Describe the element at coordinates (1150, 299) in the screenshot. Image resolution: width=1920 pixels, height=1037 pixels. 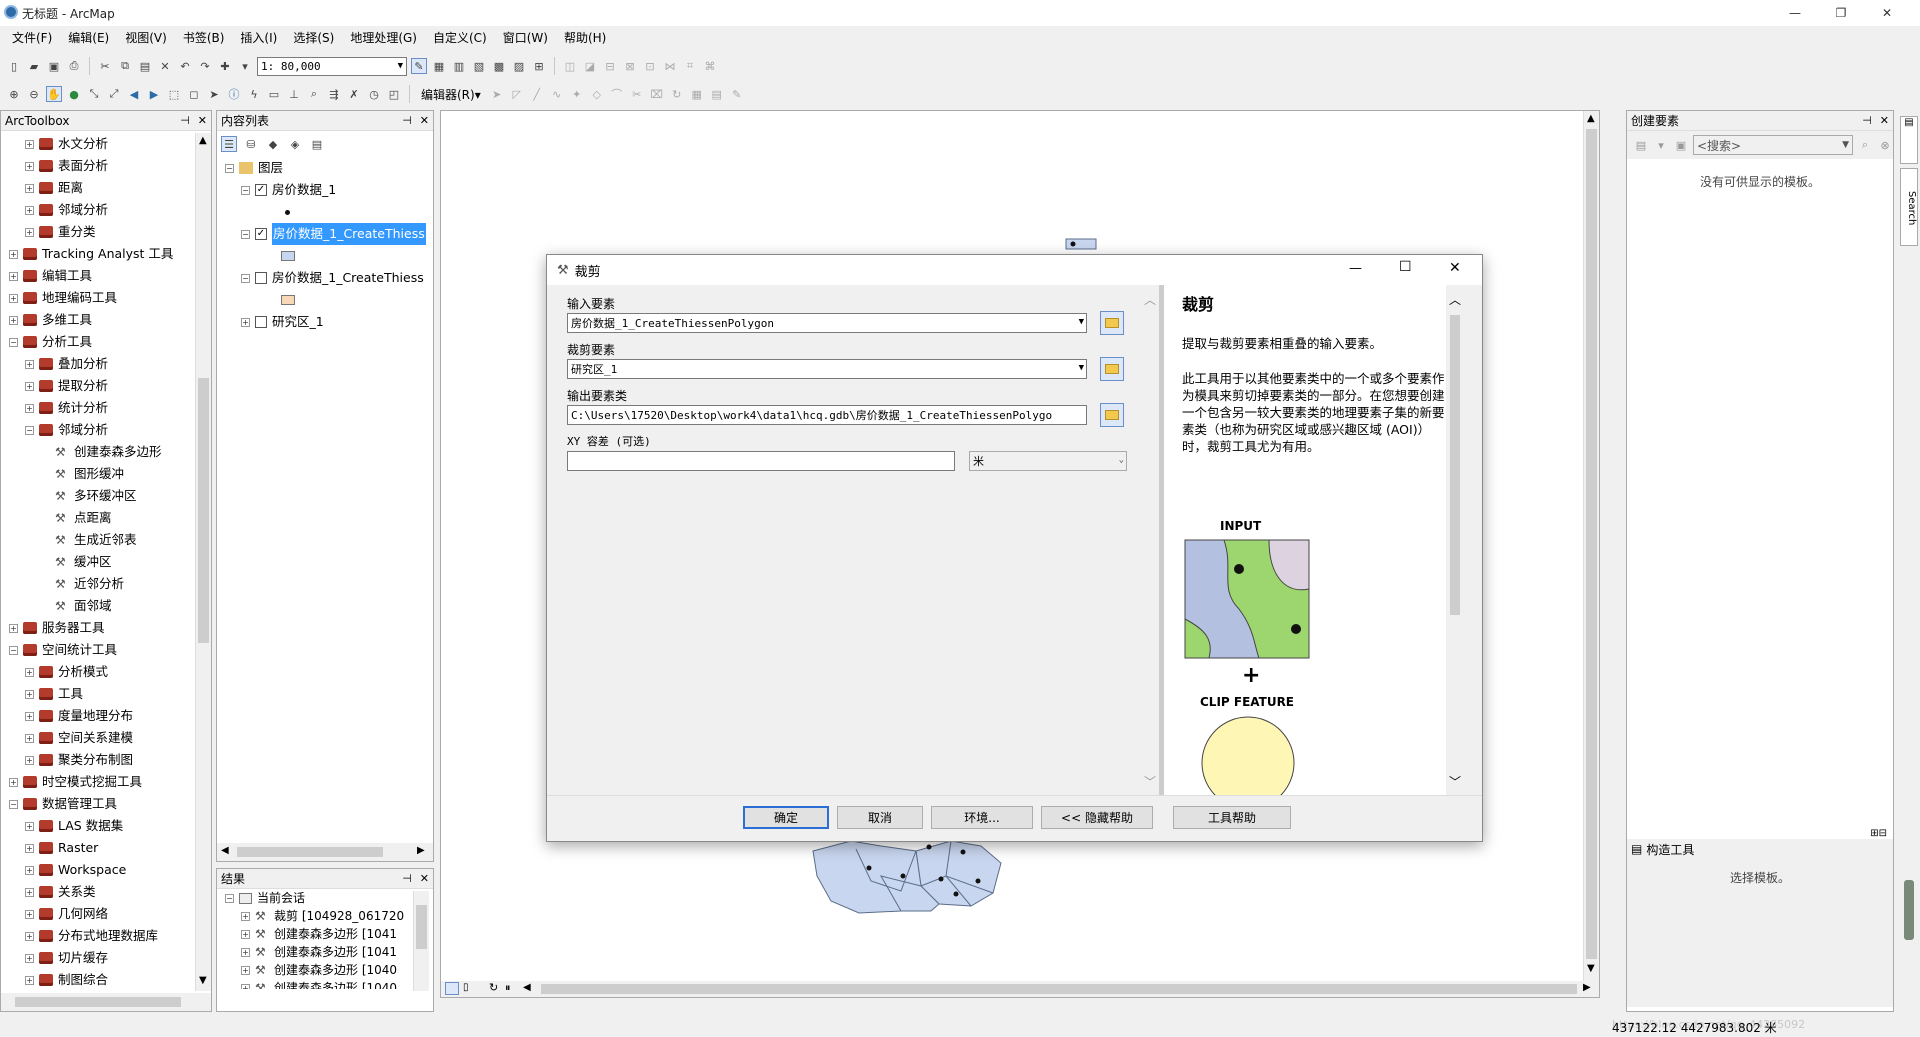
I see `chevron-up-icon: ︿` at that location.